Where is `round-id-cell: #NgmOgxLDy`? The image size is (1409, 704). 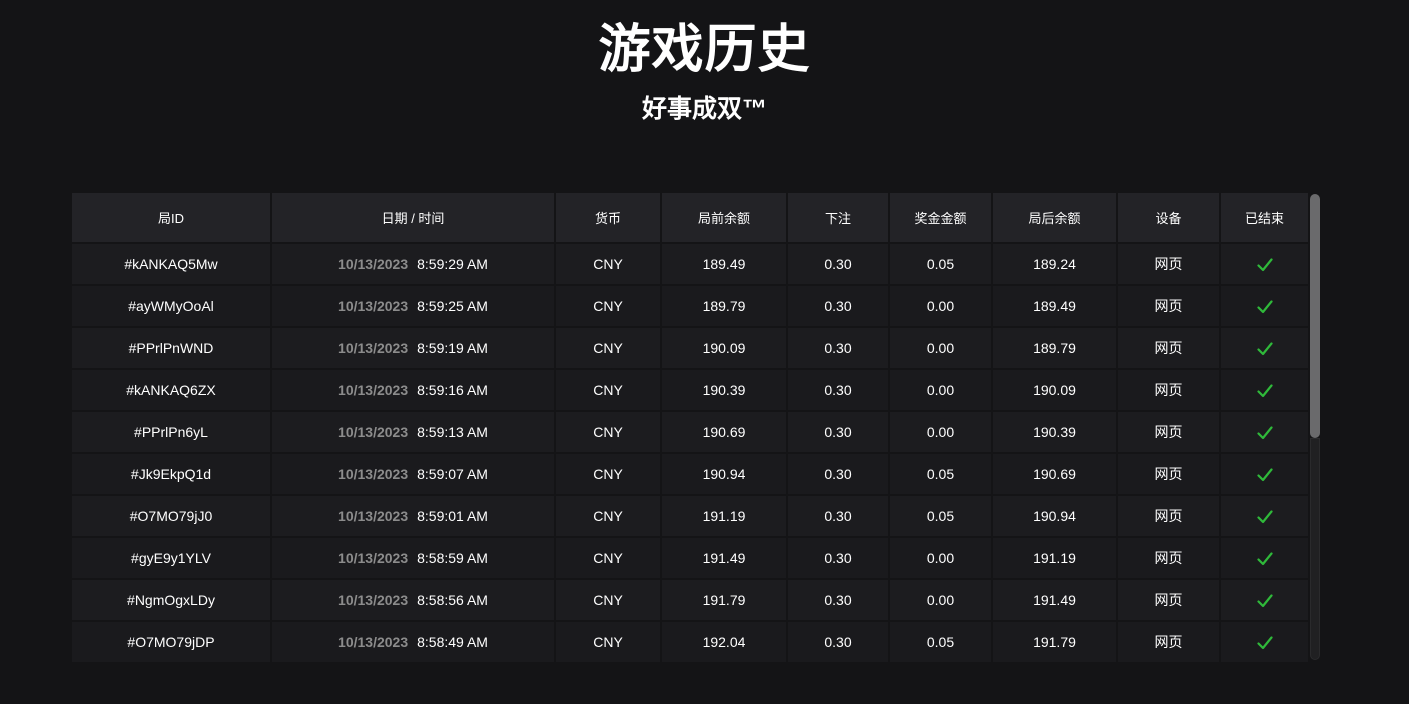
round-id-cell: #NgmOgxLDy is located at coordinates (172, 601).